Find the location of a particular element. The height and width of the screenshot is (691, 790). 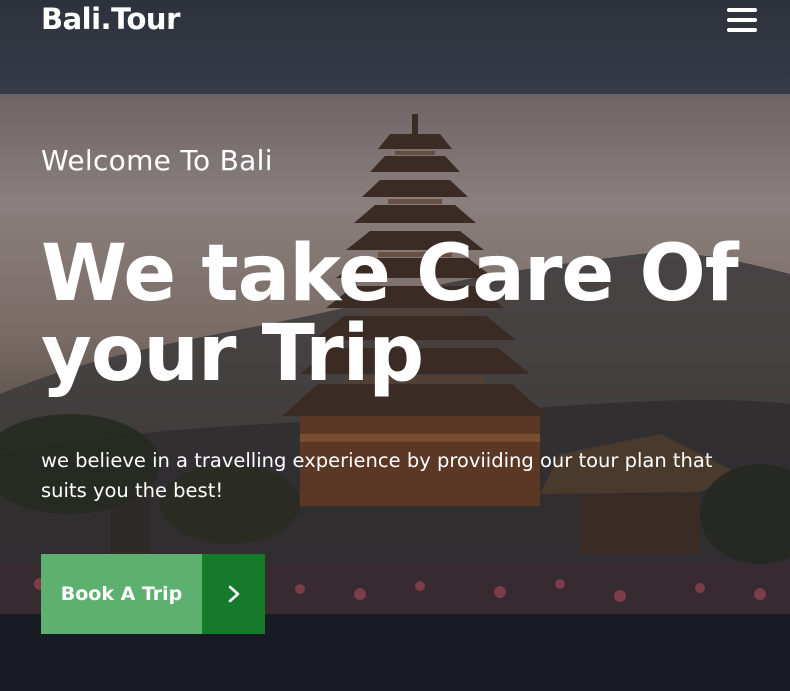

hamburger-menu-icon is located at coordinates (742, 20).